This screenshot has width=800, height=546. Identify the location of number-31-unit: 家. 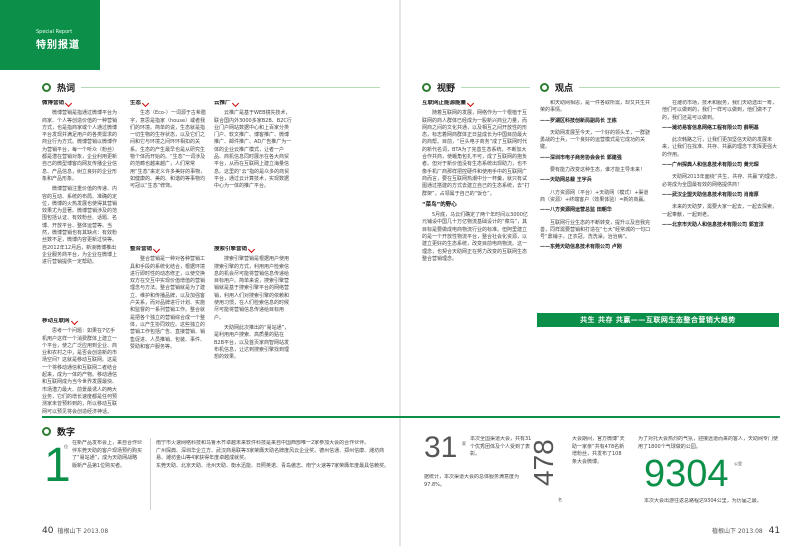
(464, 443).